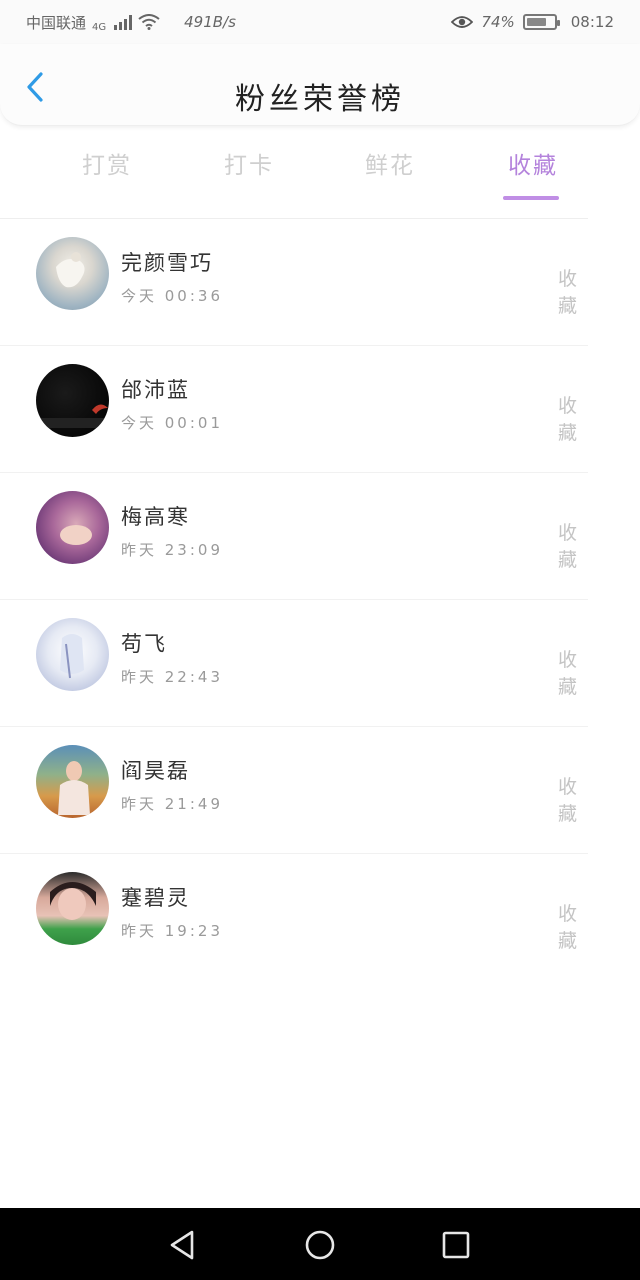 The image size is (640, 1280). Describe the element at coordinates (294, 789) in the screenshot. I see `list-item: 阎昊磊 昨天 21:49 收藏` at that location.